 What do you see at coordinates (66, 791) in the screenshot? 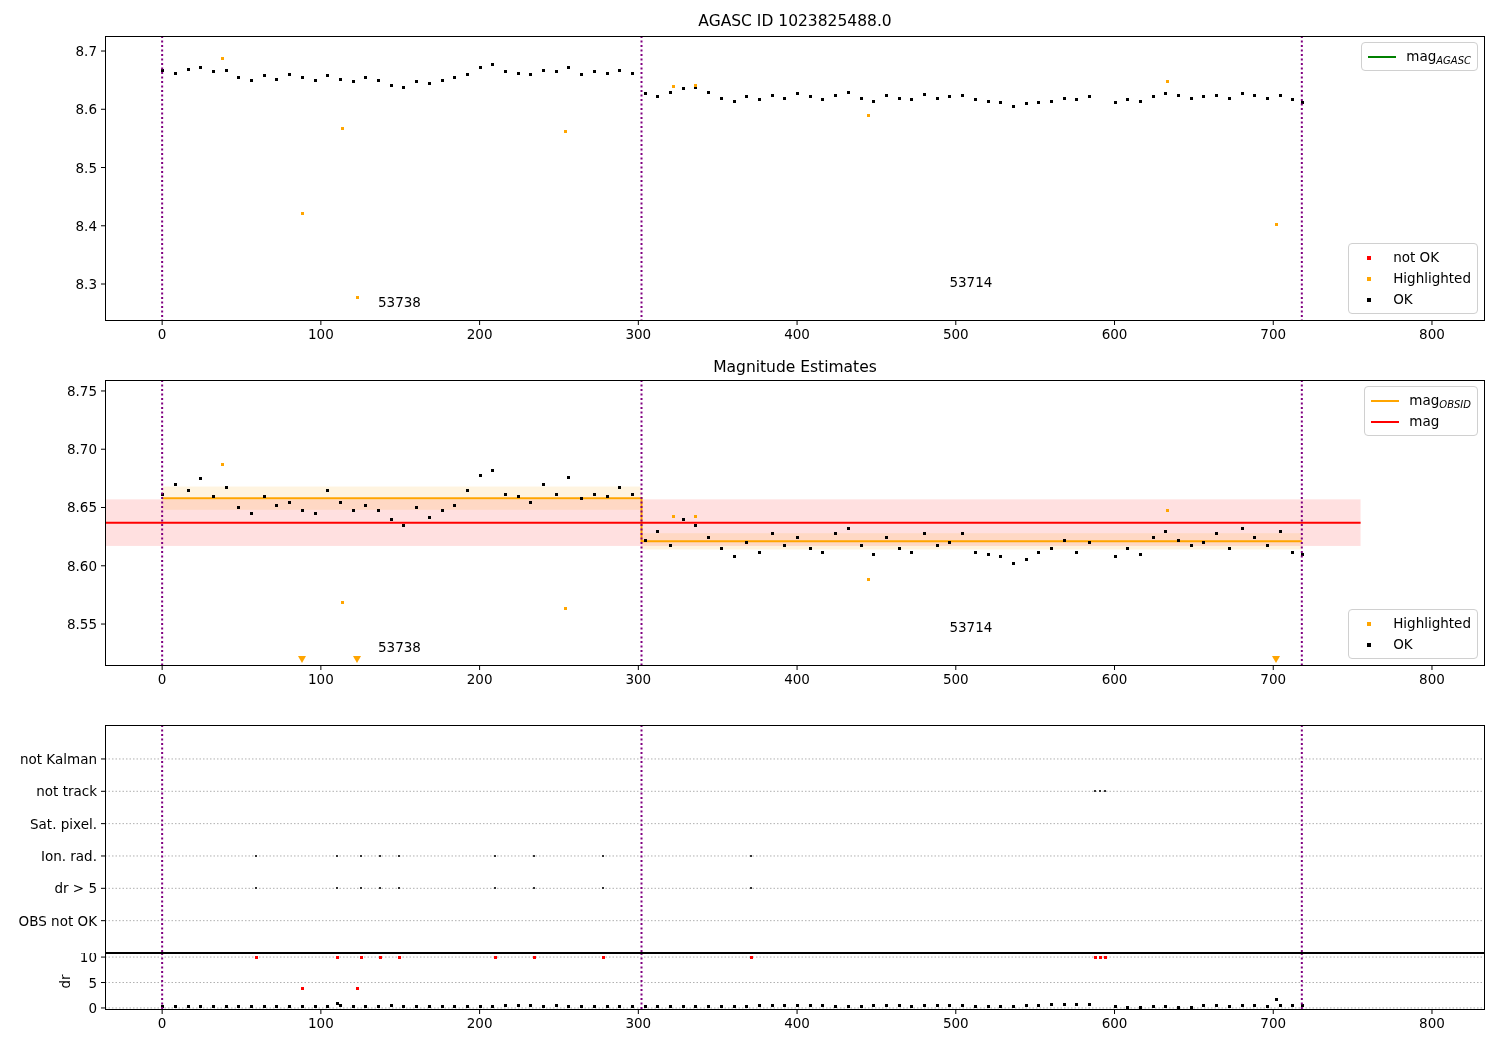
I see `tick-label: not track` at bounding box center [66, 791].